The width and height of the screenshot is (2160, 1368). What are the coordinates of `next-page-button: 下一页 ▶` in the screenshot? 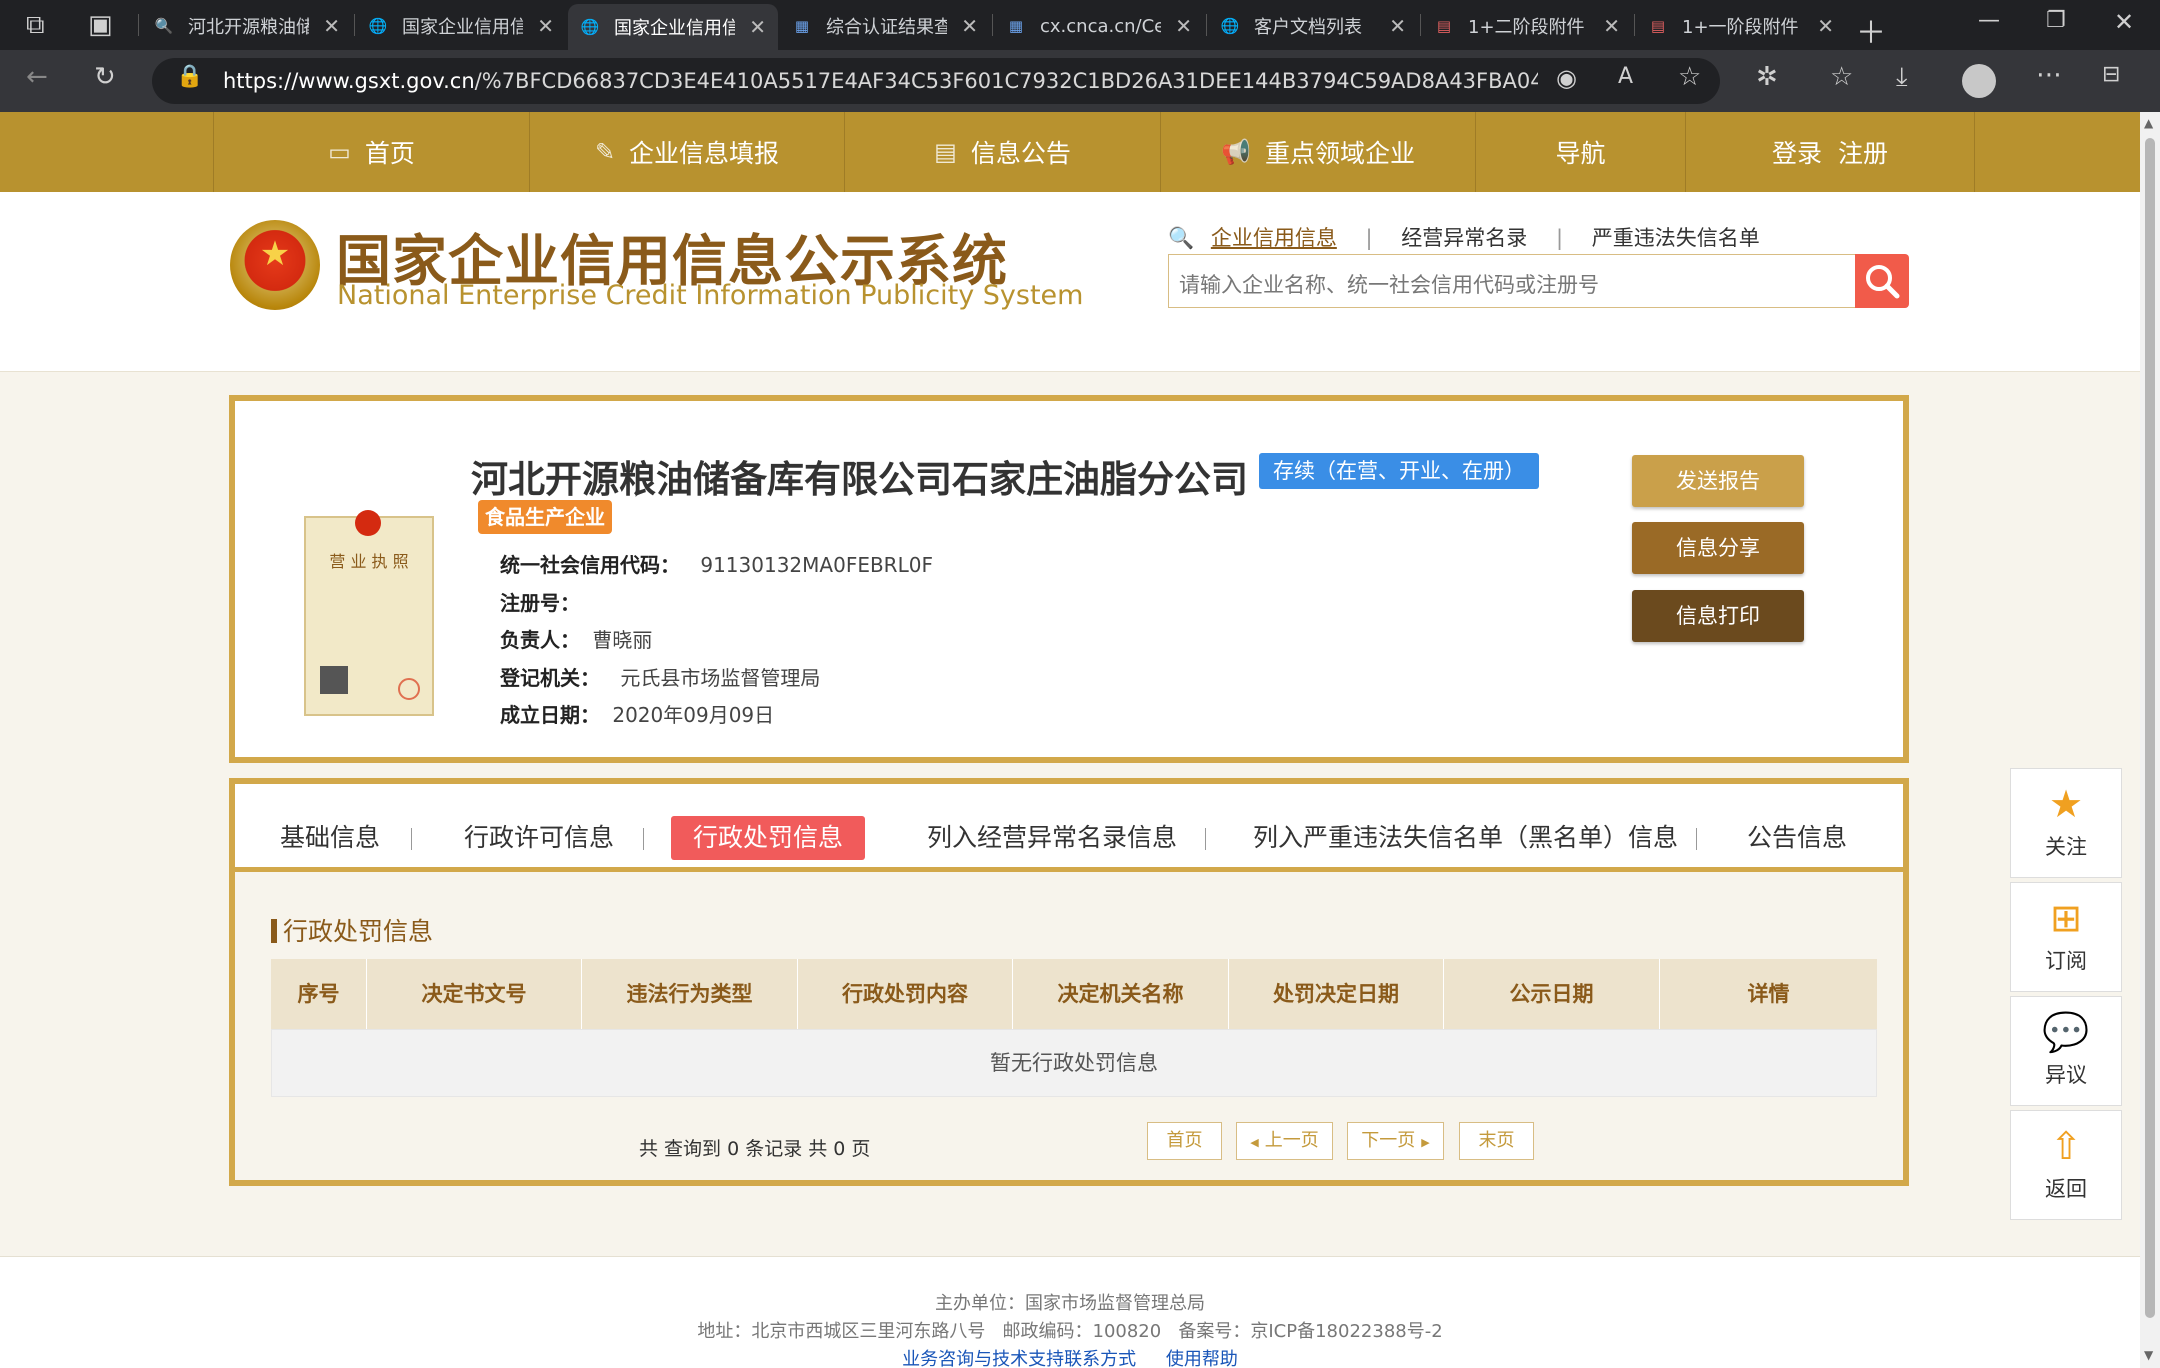 It's located at (1395, 1141).